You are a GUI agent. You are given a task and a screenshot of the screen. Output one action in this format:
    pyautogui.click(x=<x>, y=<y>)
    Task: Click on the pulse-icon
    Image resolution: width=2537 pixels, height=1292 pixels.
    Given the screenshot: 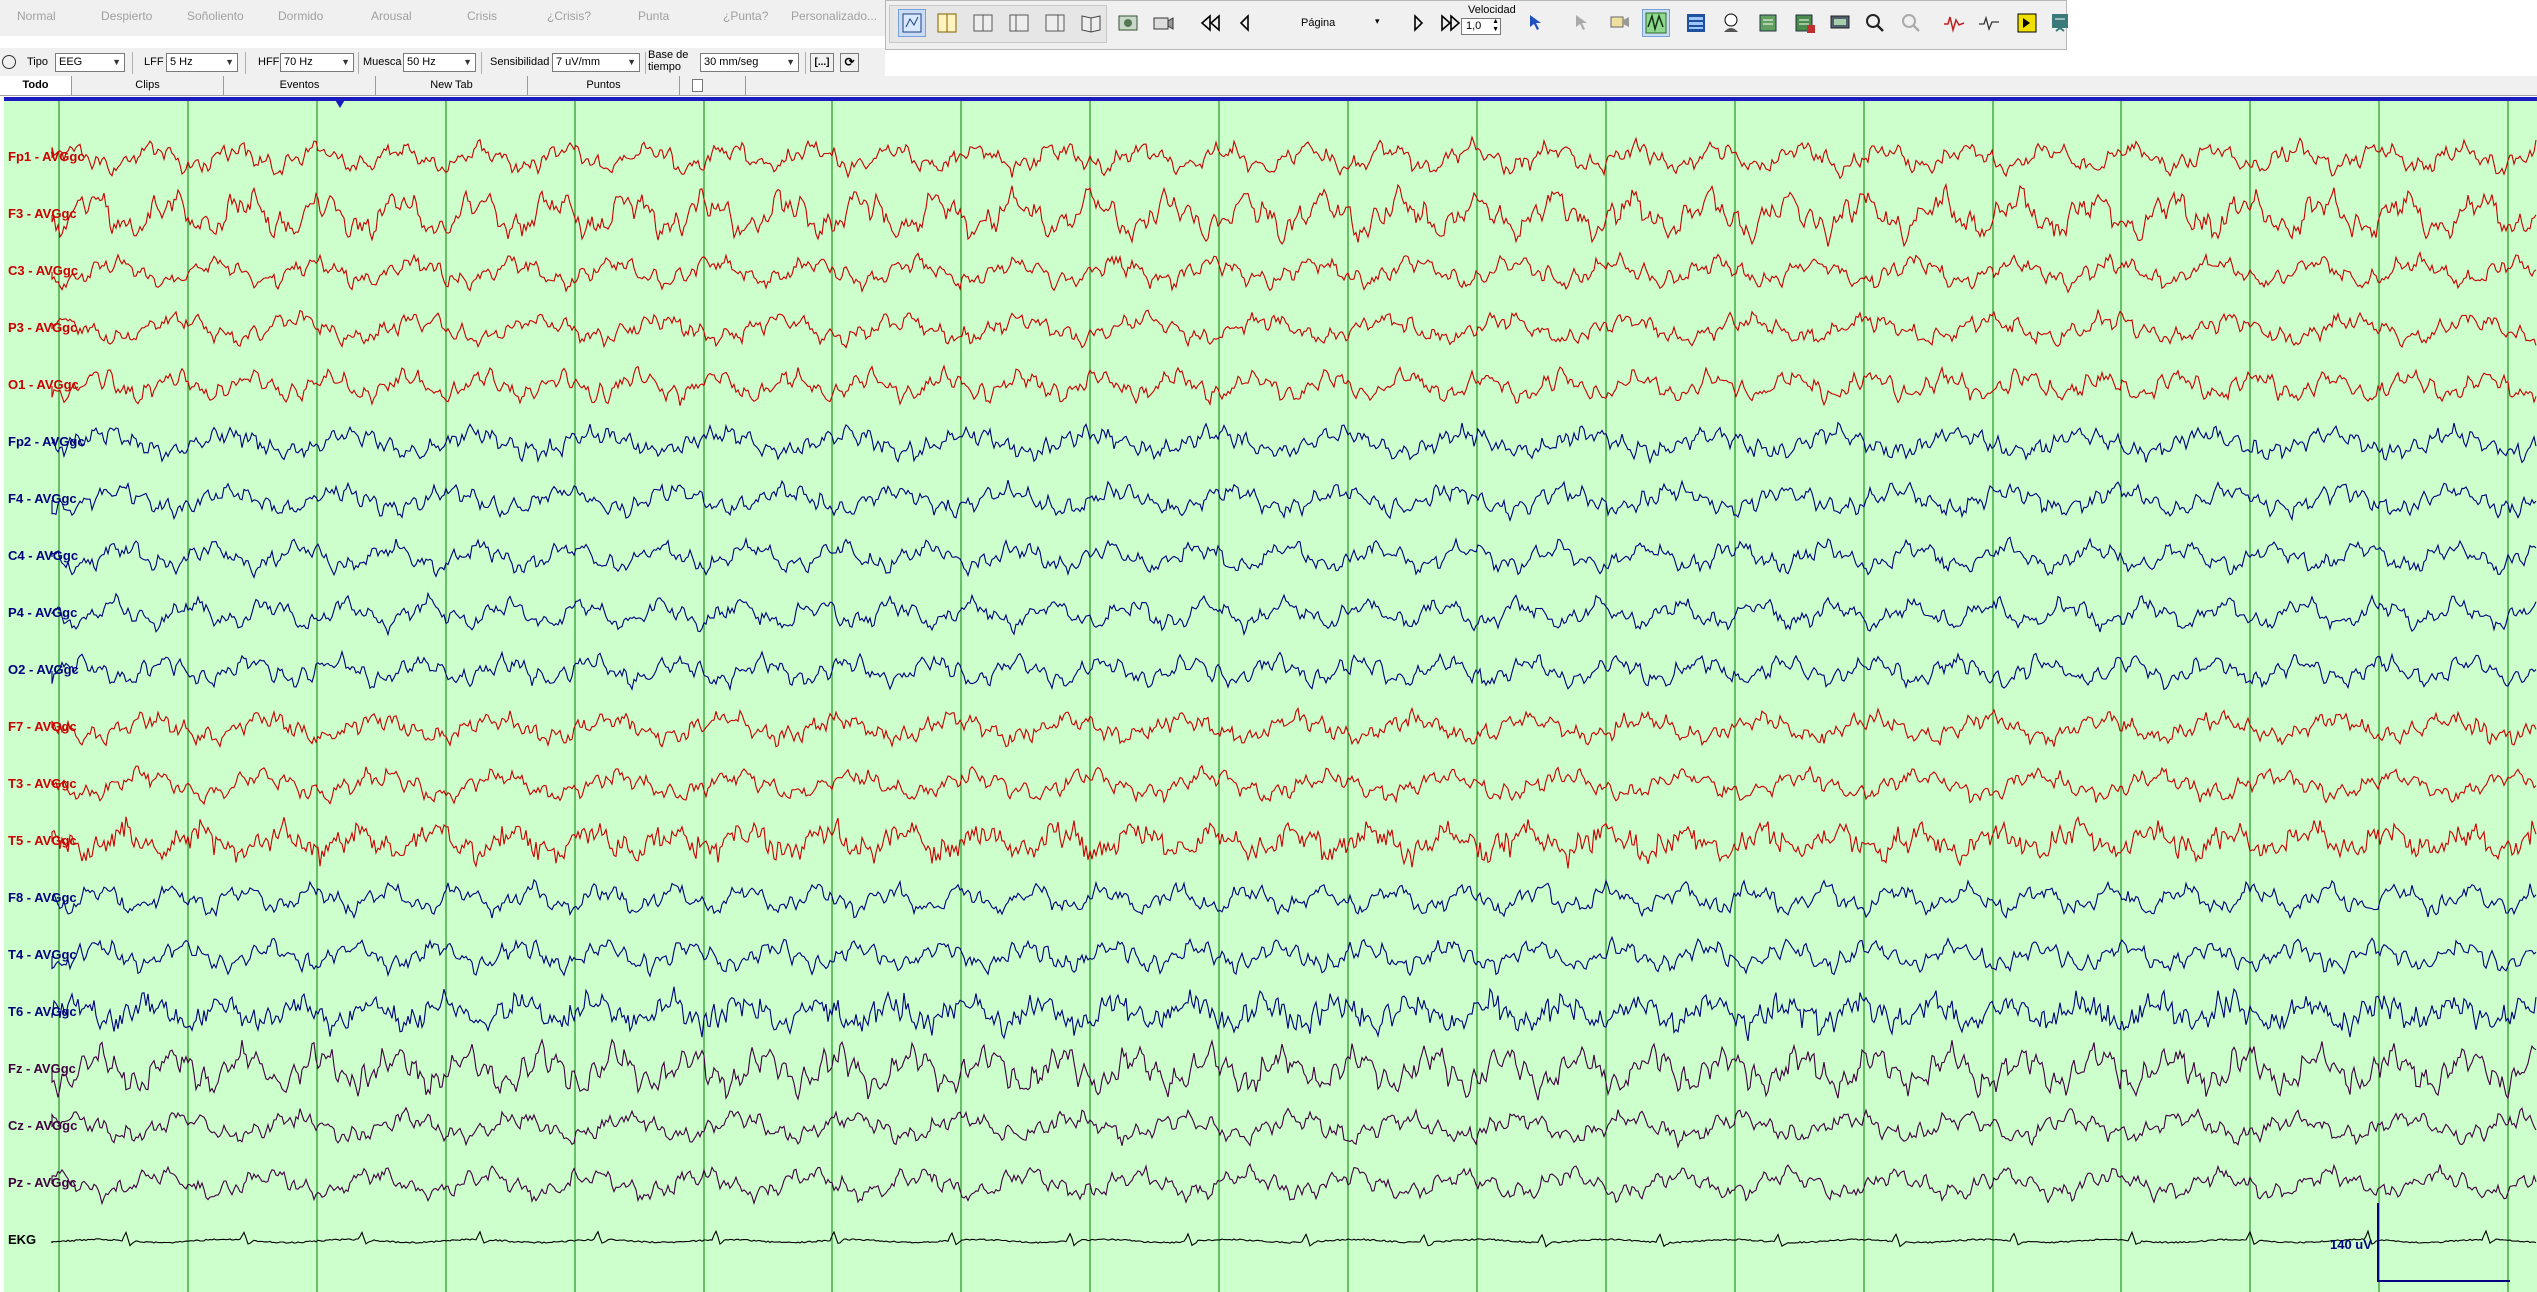 What is the action you would take?
    pyautogui.click(x=1989, y=23)
    